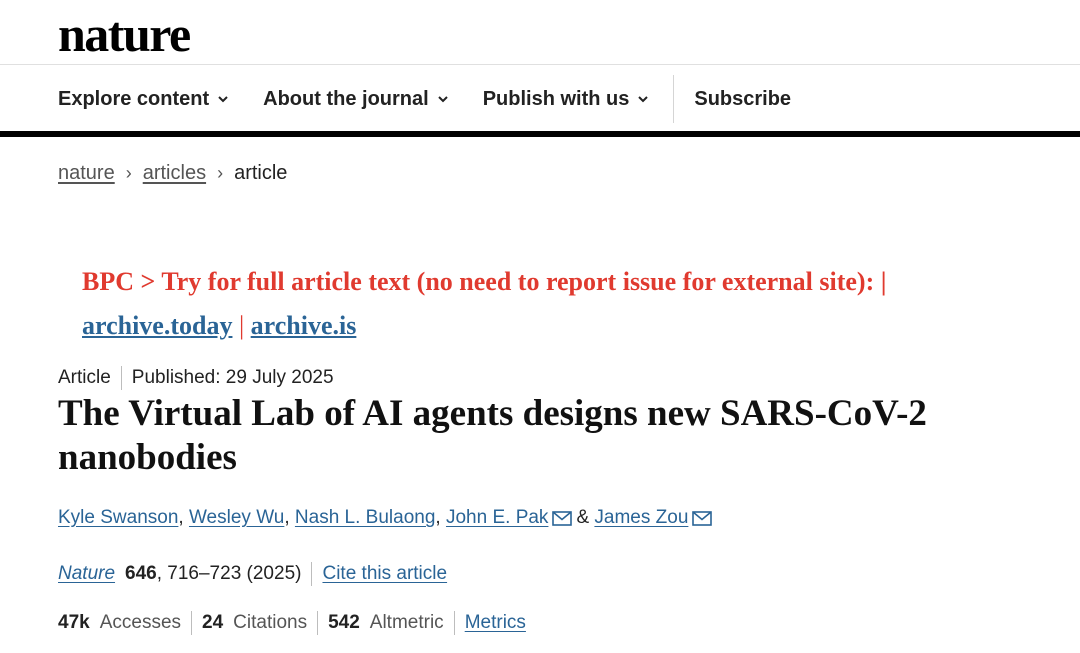 The width and height of the screenshot is (1080, 653). I want to click on author-link: Wesley Wu, so click(236, 518).